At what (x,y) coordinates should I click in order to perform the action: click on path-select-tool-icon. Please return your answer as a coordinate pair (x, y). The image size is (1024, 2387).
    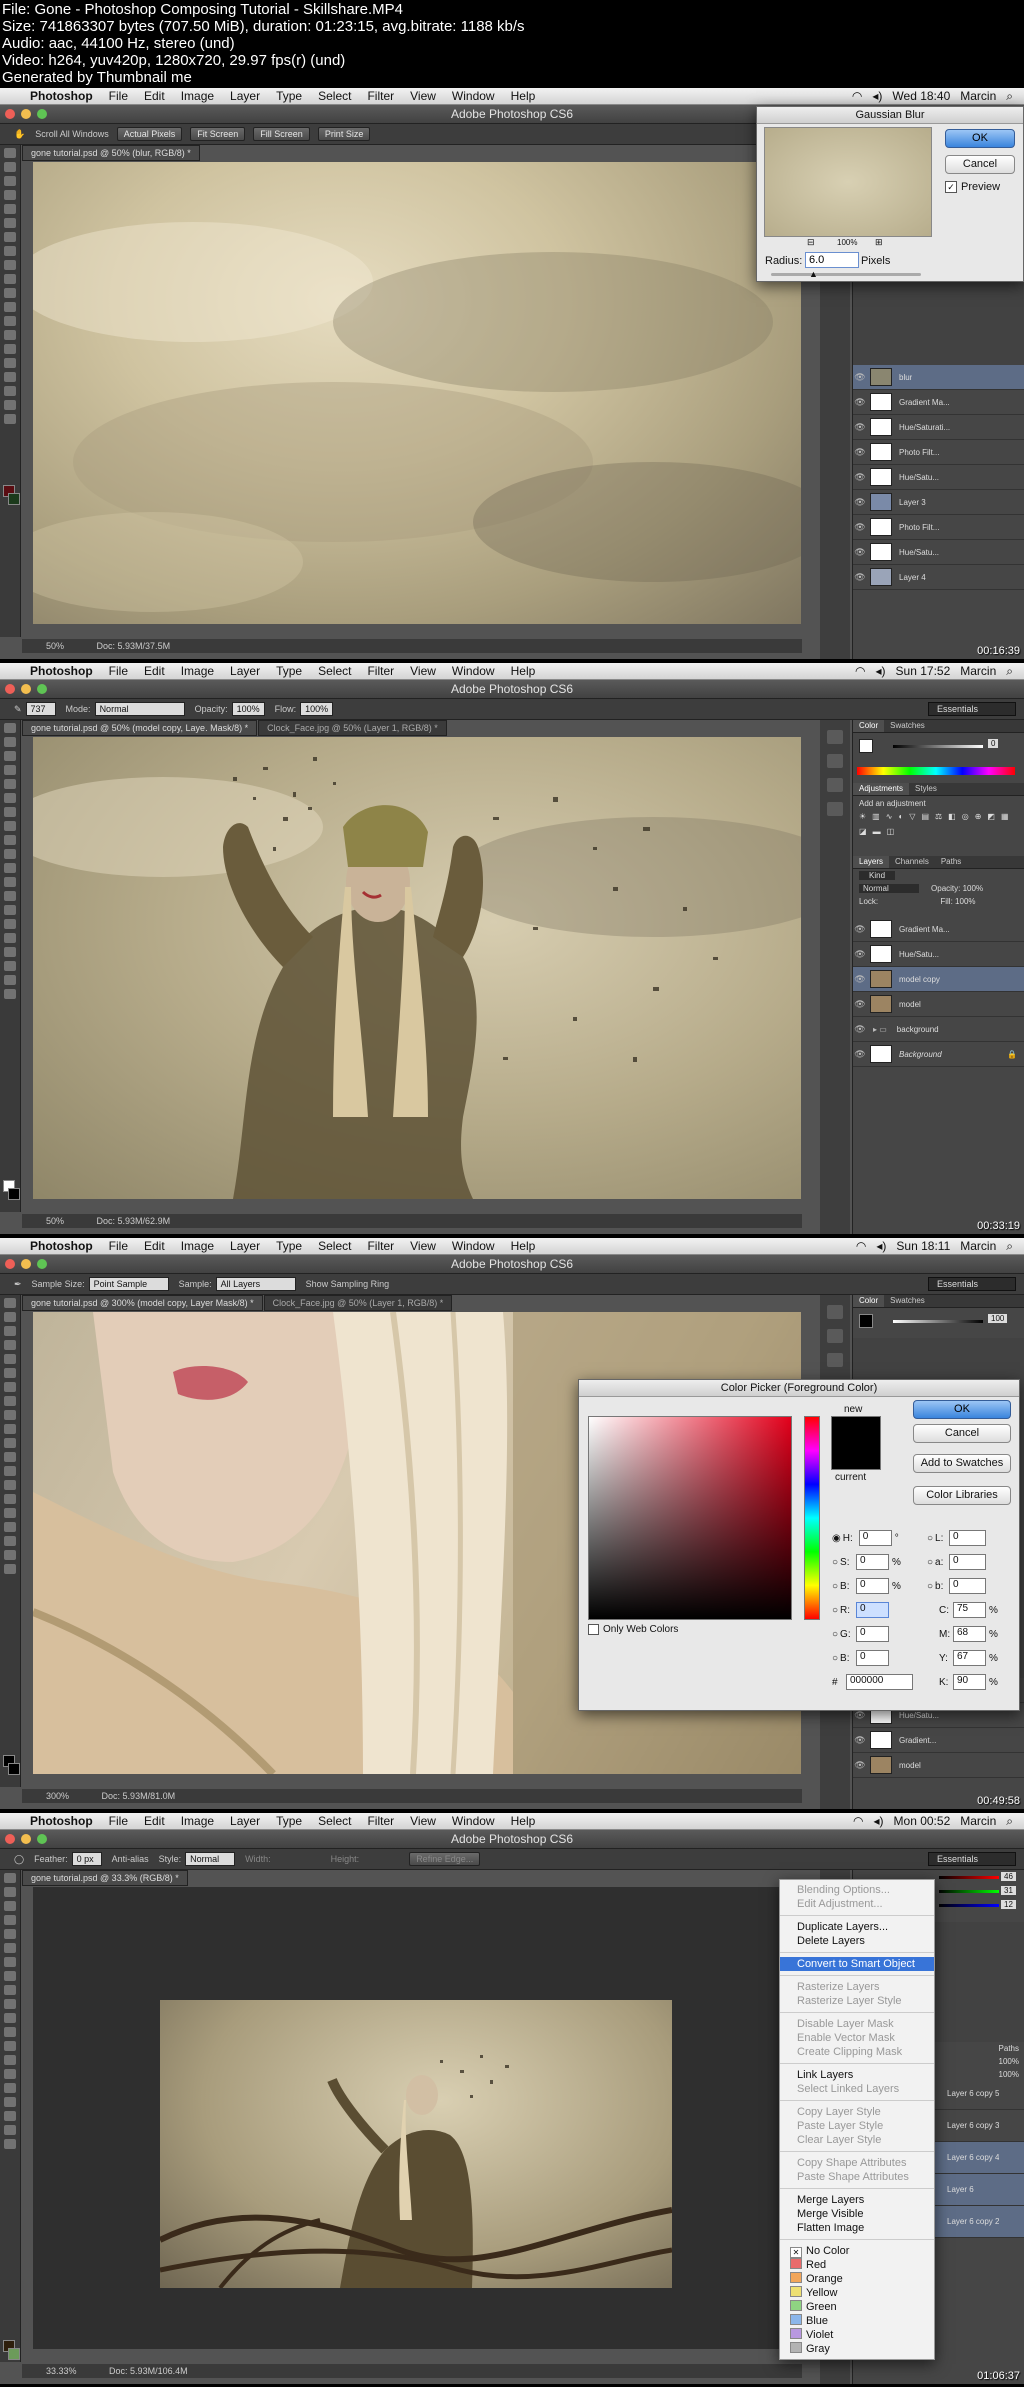
    Looking at the image, I should click on (10, 952).